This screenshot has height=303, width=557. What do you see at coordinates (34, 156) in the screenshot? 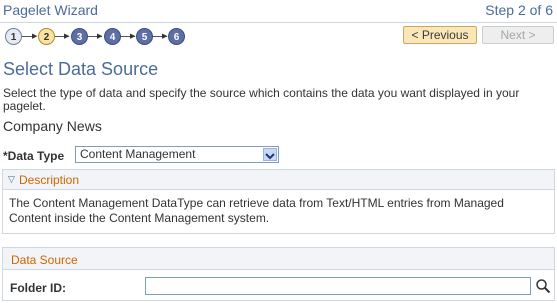
I see `data-type-label: *Data Type` at bounding box center [34, 156].